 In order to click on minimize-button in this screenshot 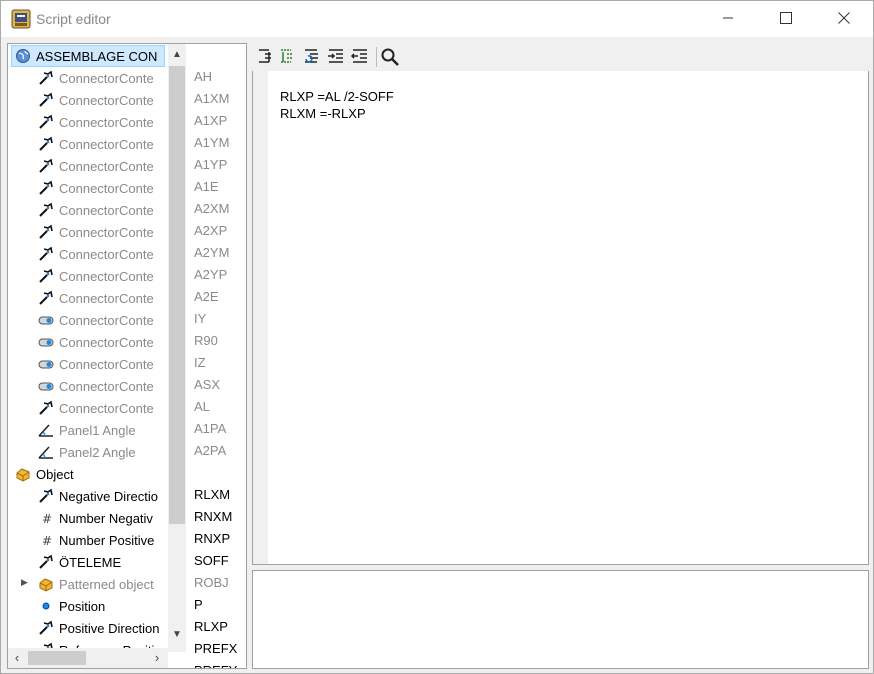, I will do `click(728, 18)`.